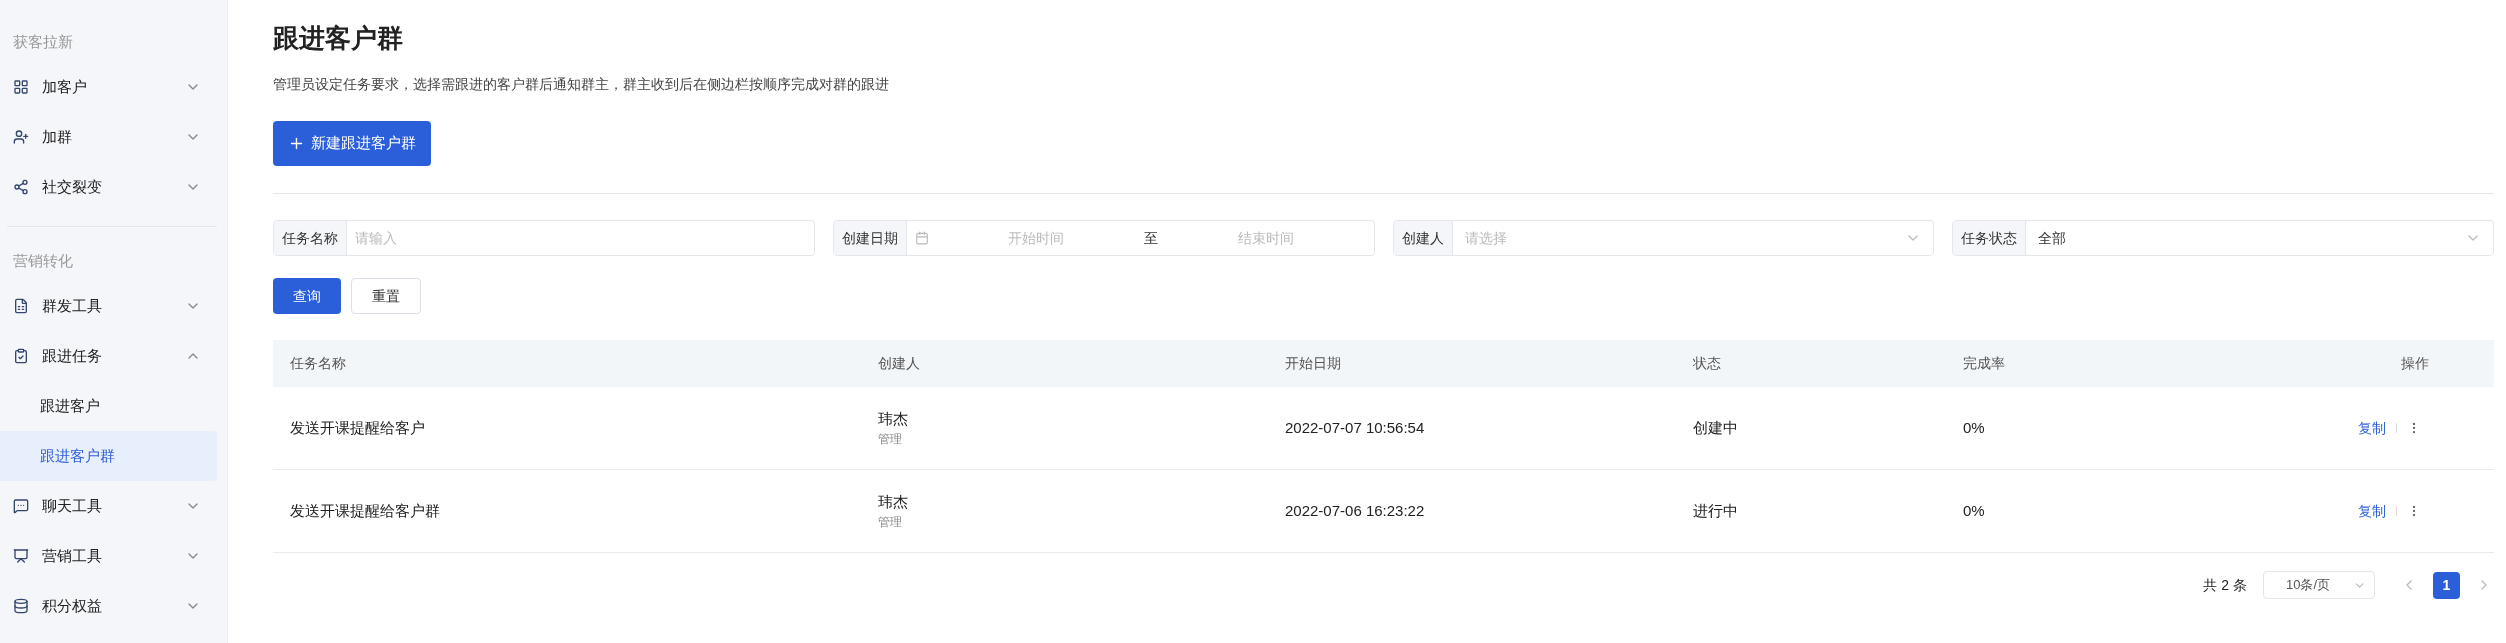 This screenshot has height=643, width=2506. I want to click on select-placeholder: 请选择, so click(1485, 238).